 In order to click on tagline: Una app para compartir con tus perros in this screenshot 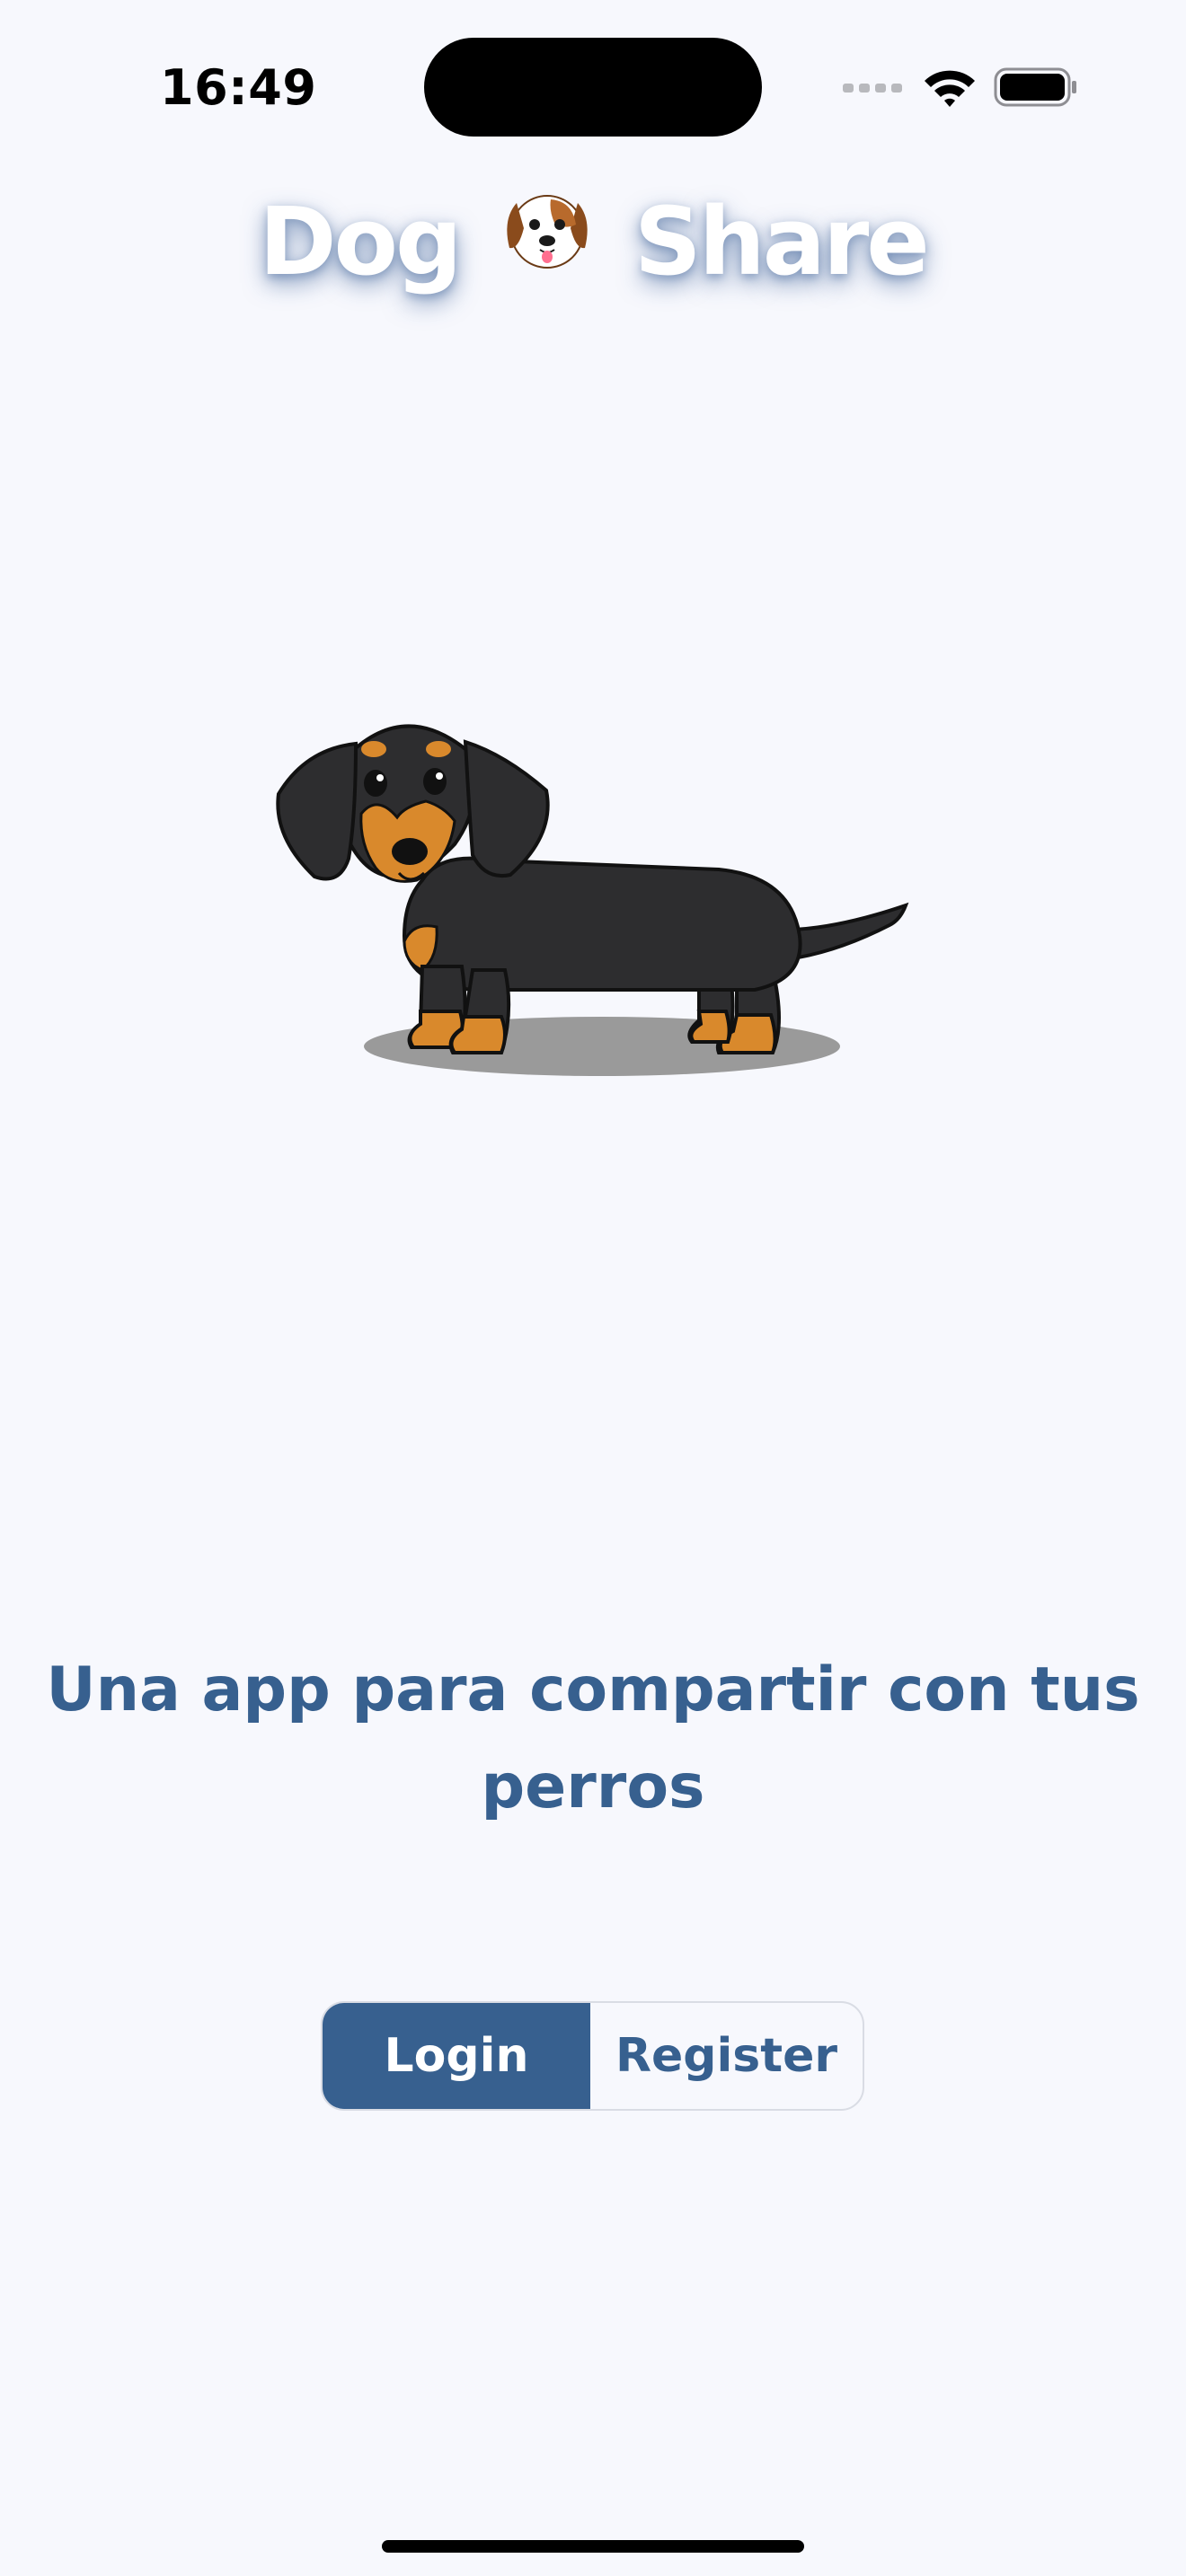, I will do `click(593, 1738)`.